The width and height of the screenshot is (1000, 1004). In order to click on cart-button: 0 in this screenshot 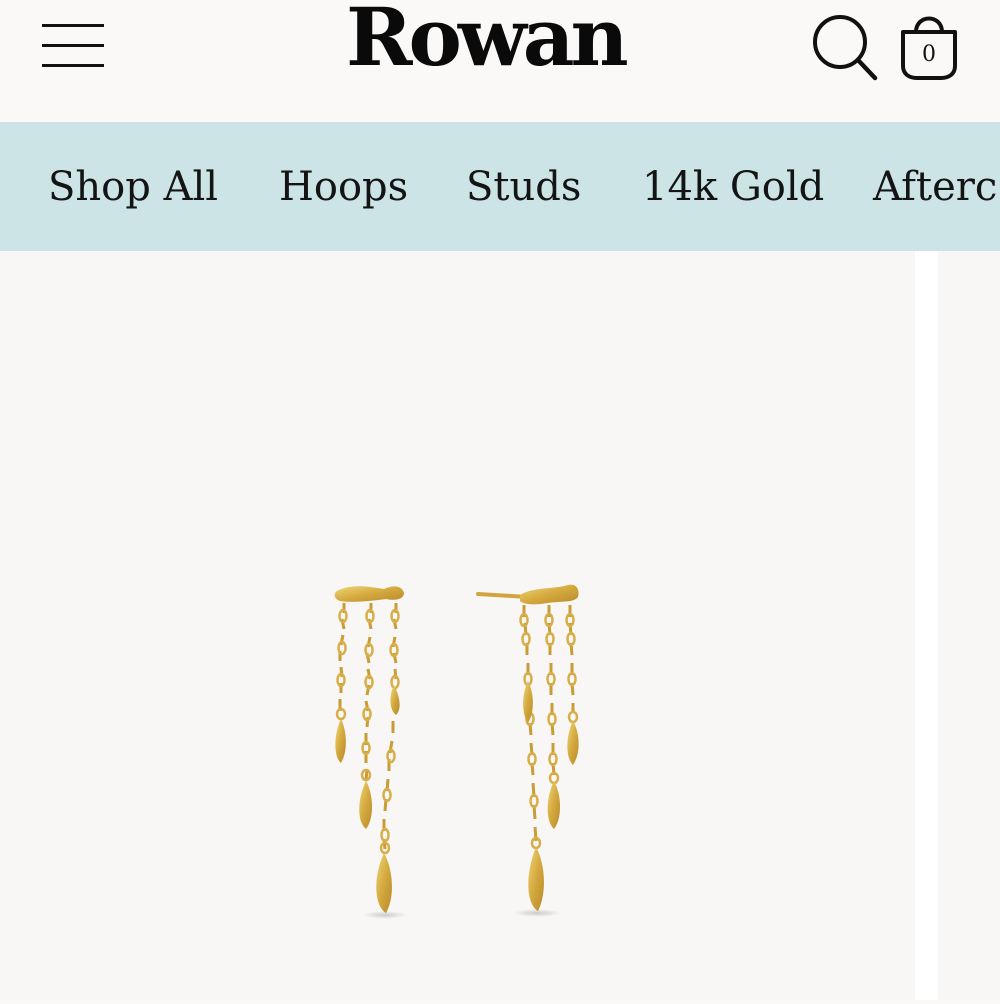, I will do `click(929, 46)`.